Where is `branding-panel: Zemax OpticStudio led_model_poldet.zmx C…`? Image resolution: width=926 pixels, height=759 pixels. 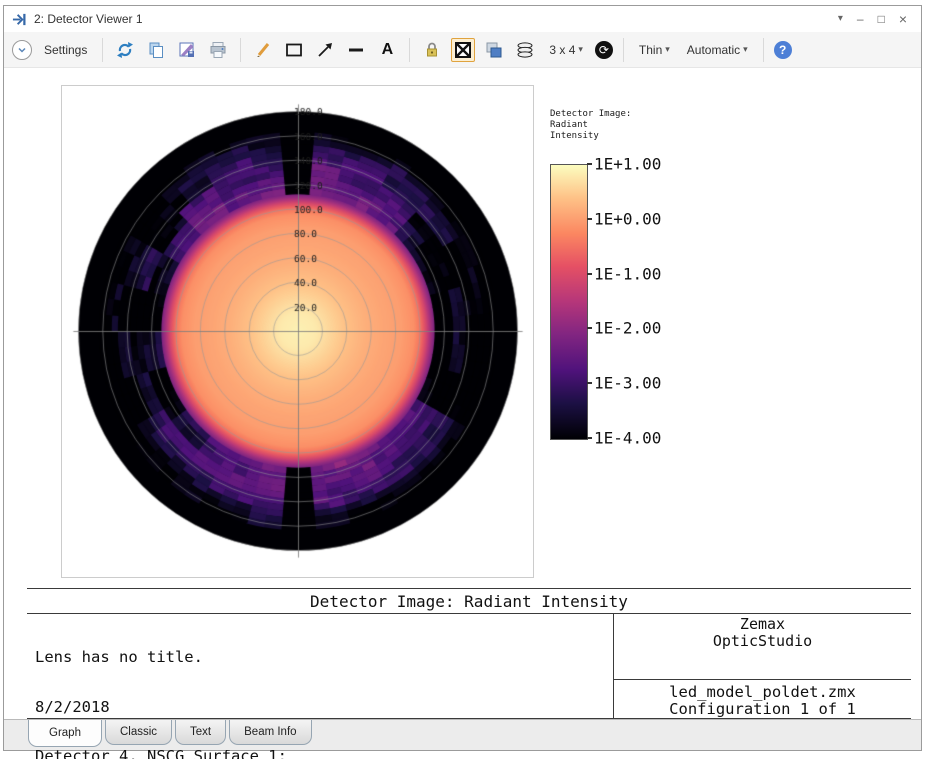 branding-panel: Zemax OpticStudio led_model_poldet.zmx C… is located at coordinates (762, 665).